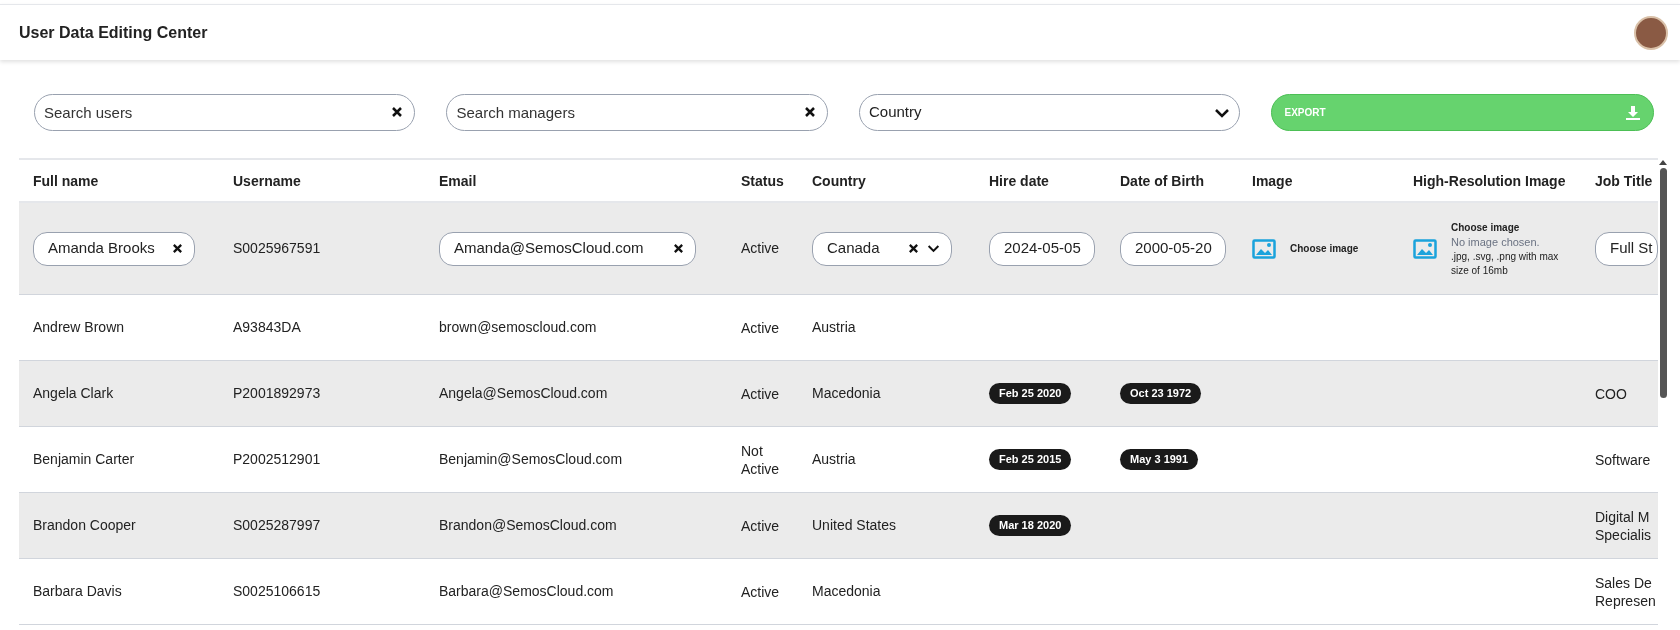  What do you see at coordinates (518, 327) in the screenshot?
I see `table-cell-text: brown@semoscloud.com` at bounding box center [518, 327].